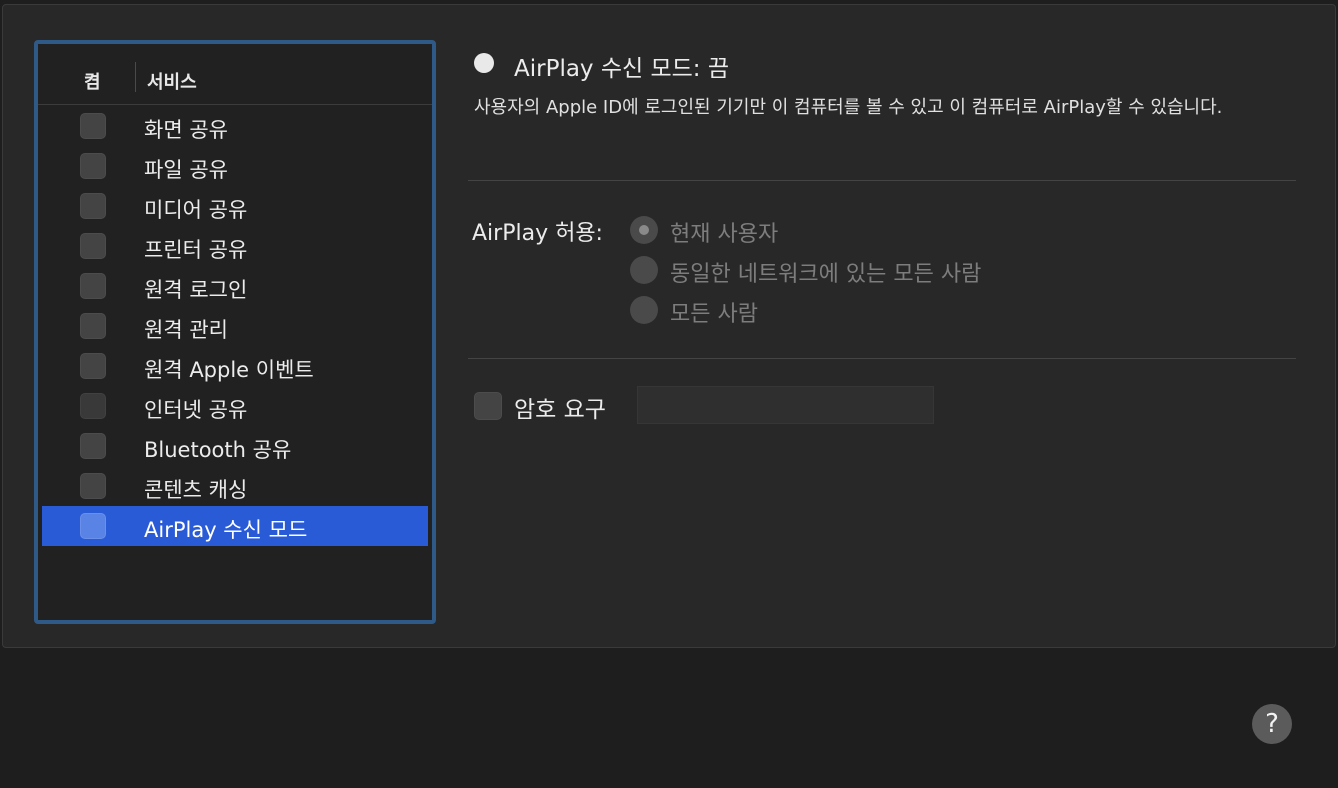 The width and height of the screenshot is (1338, 788). What do you see at coordinates (560, 407) in the screenshot?
I see `require-password-label: 암호 요구` at bounding box center [560, 407].